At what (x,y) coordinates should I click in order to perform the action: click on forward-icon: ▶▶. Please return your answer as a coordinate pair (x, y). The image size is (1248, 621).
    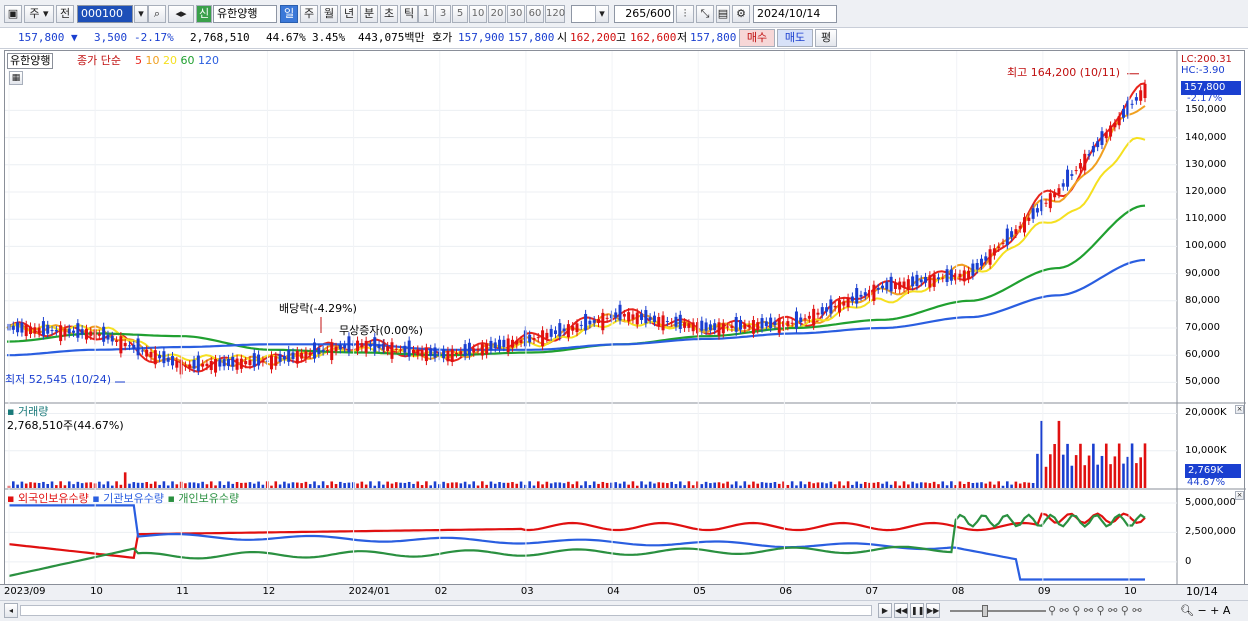
    Looking at the image, I should click on (933, 610).